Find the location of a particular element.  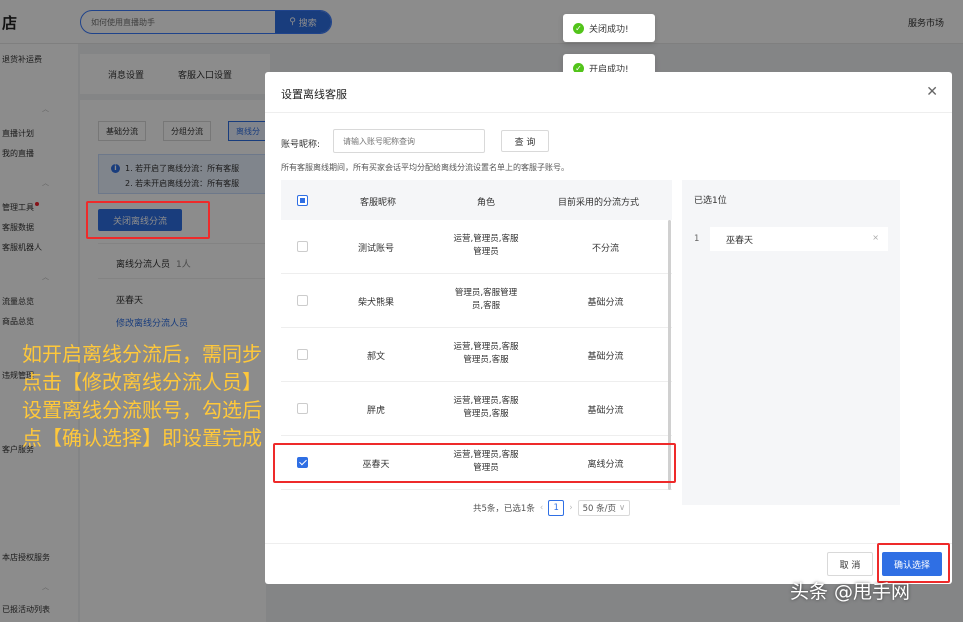

modal-footer-divider is located at coordinates (608, 543).